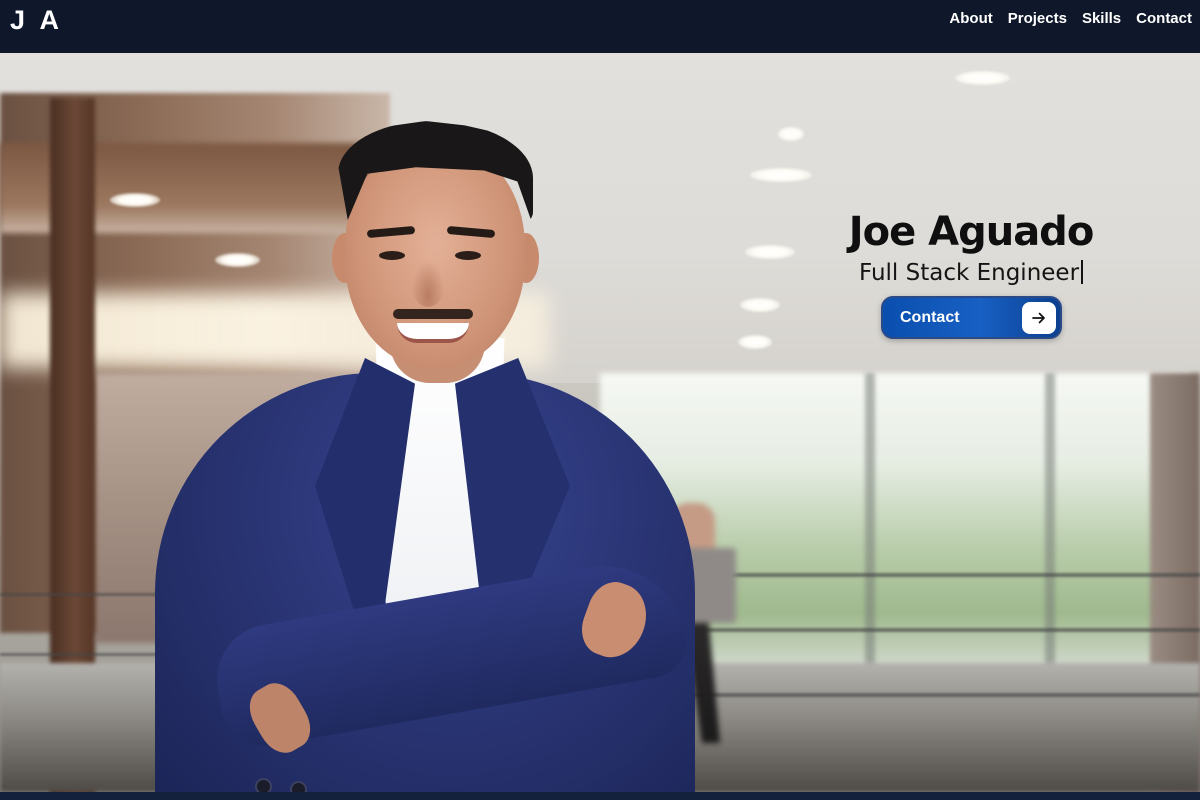 The image size is (1200, 800). I want to click on arrow-right-icon, so click(1039, 317).